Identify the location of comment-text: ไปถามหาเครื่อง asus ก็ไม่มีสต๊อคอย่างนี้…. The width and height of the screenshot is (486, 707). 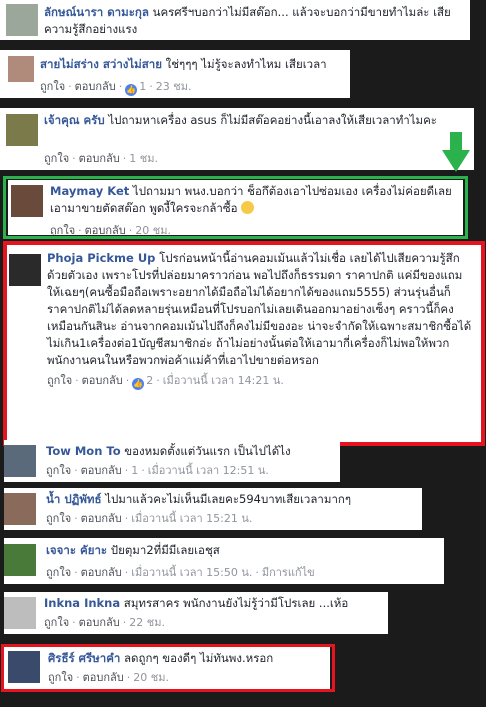
(272, 120).